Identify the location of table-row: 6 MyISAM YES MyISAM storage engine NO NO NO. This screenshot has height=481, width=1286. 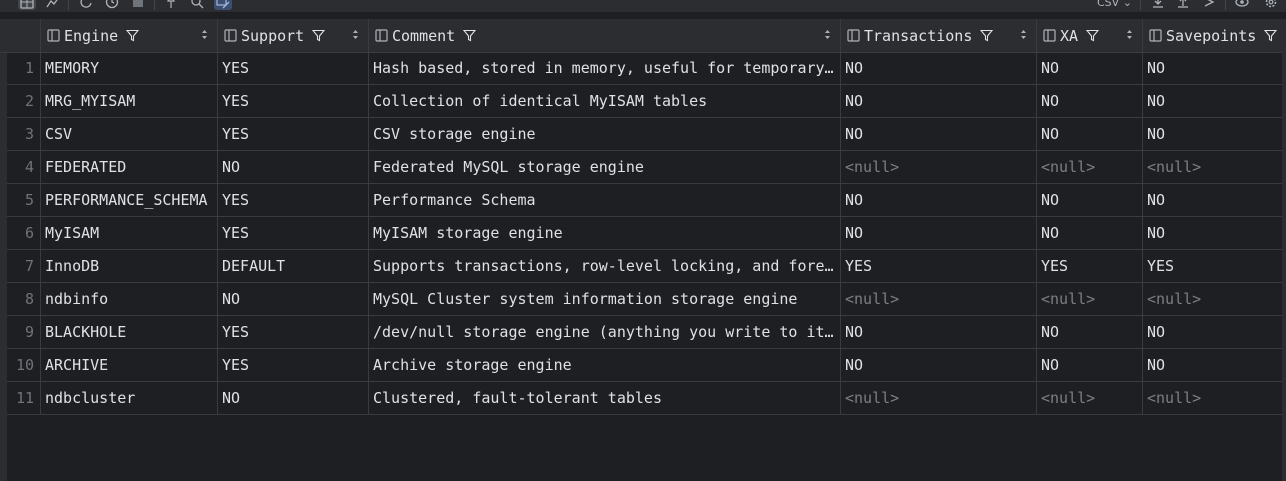
(646, 233).